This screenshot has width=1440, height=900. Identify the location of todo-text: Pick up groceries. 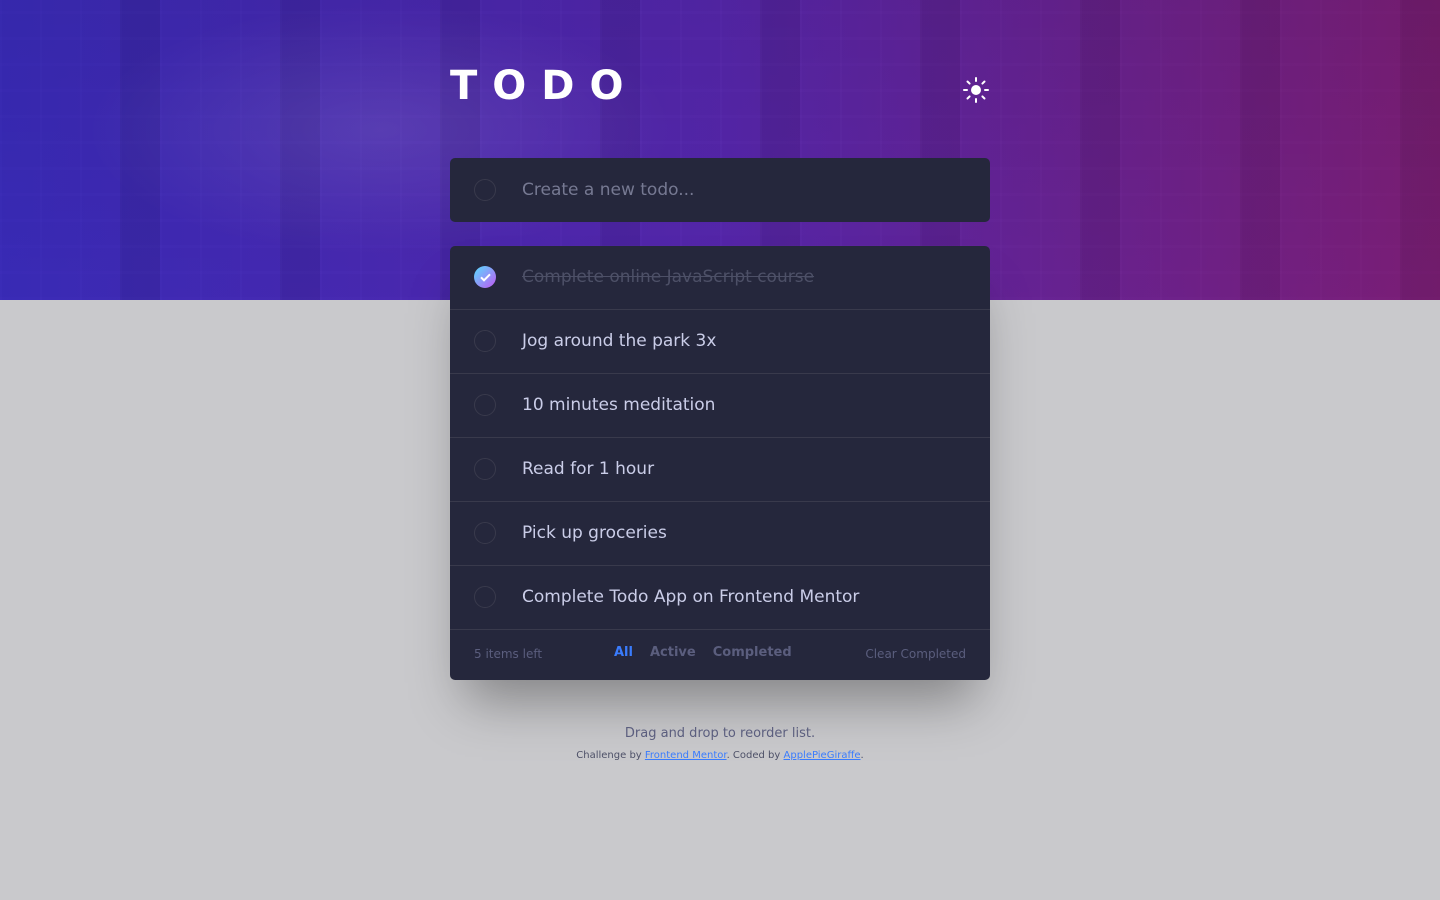
(594, 533).